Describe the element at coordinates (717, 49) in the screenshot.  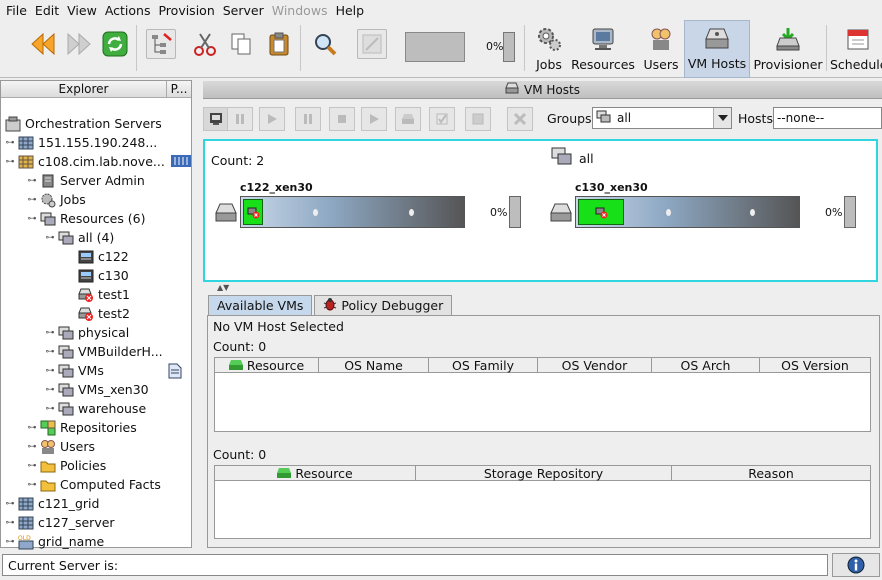
I see `nav-vmhosts-button: VM Hosts` at that location.